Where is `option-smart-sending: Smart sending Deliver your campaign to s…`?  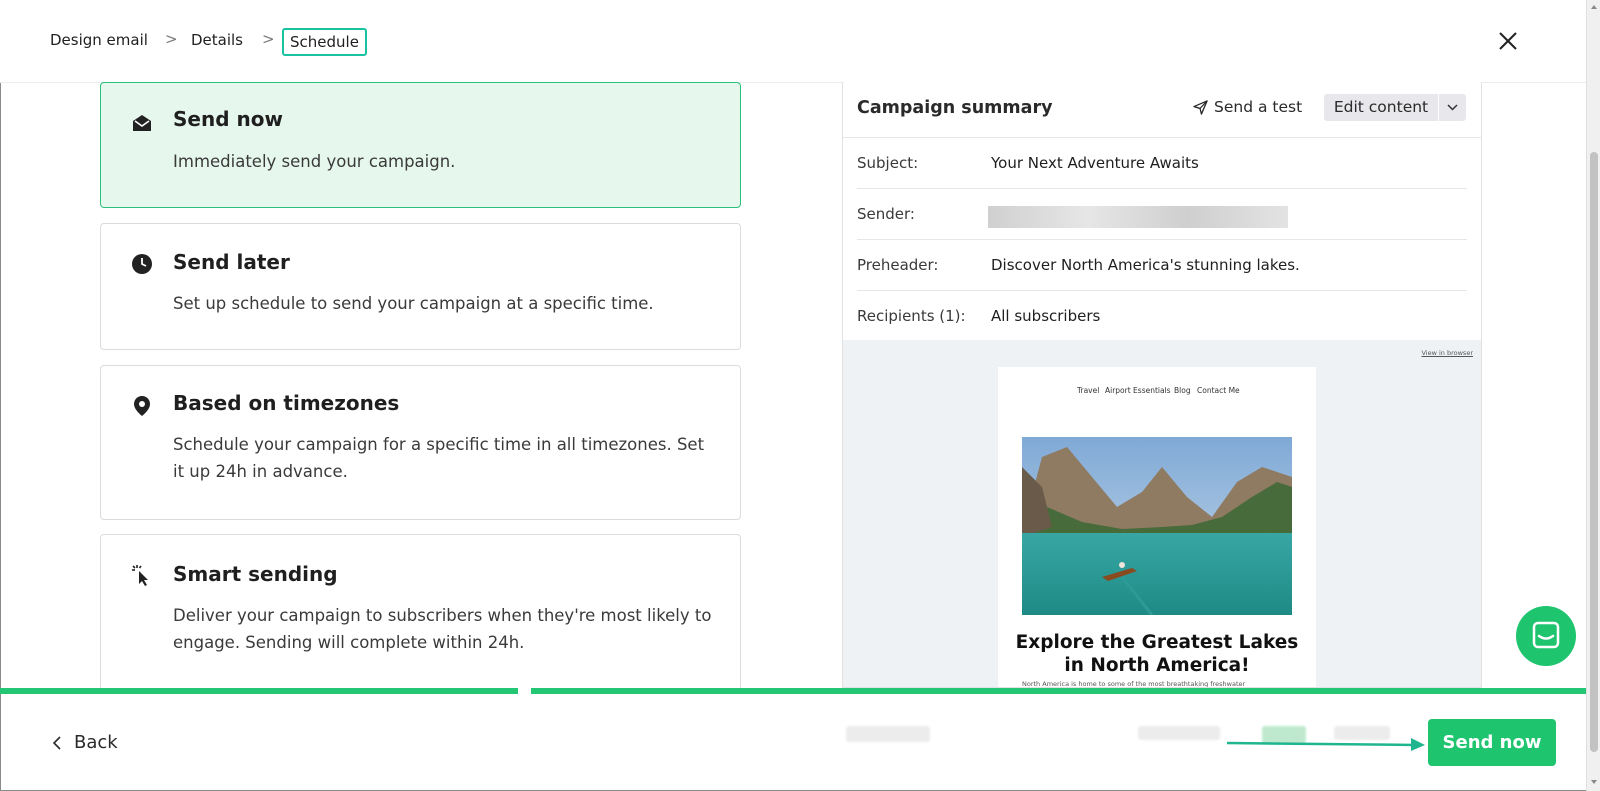
option-smart-sending: Smart sending Deliver your campaign to s… is located at coordinates (420, 611).